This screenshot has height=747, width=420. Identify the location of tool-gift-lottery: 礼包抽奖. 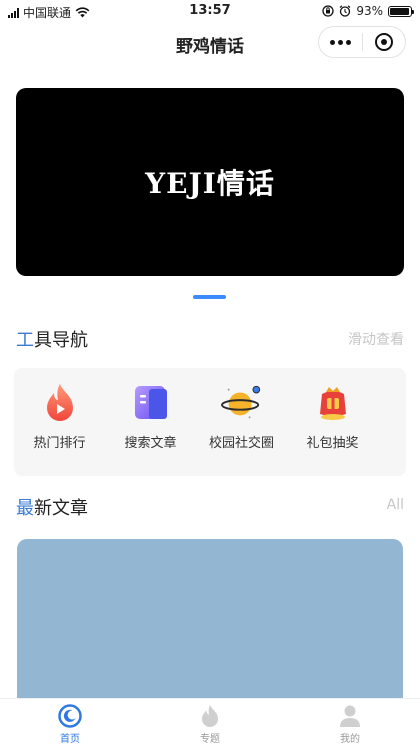
(332, 422).